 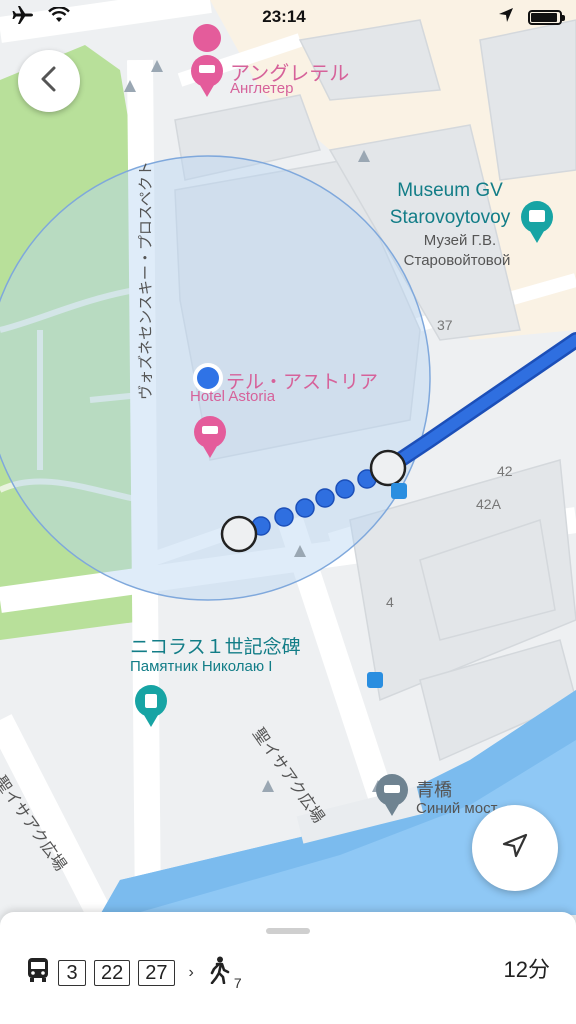 I want to click on airplane-icon, so click(x=23, y=17).